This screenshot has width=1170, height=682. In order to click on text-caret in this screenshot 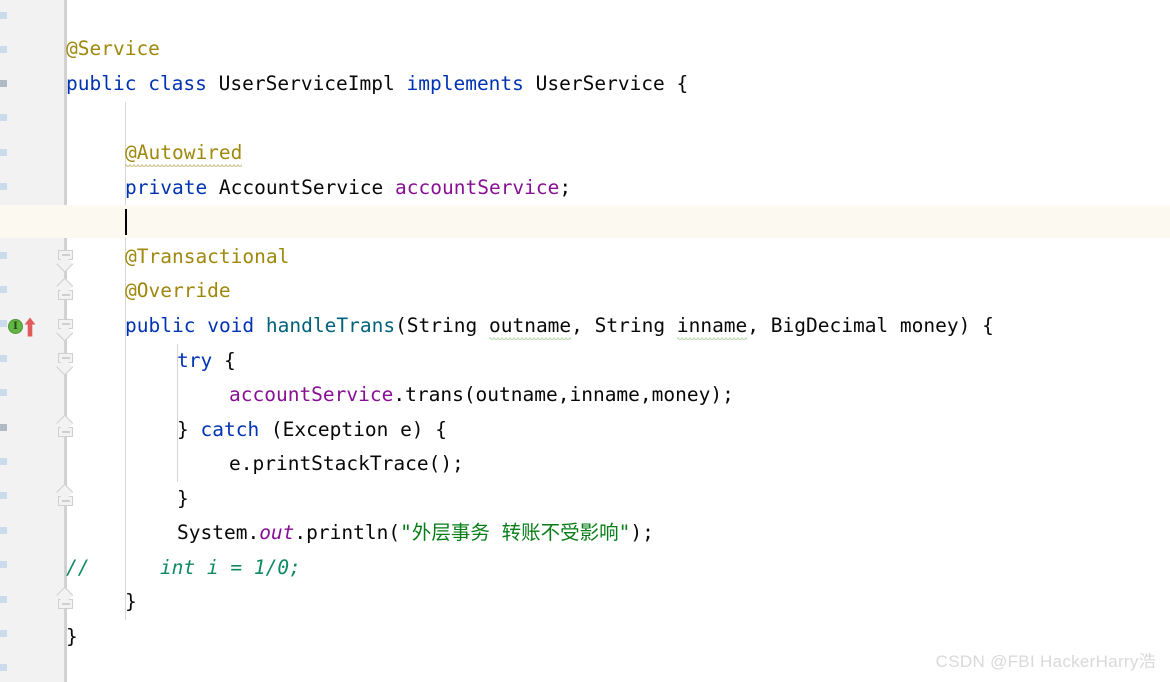, I will do `click(126, 222)`.